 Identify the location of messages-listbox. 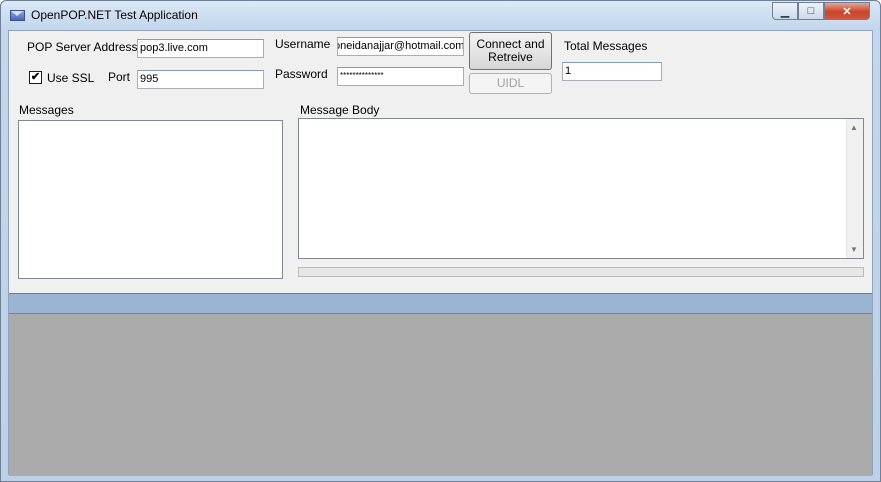
(150, 199).